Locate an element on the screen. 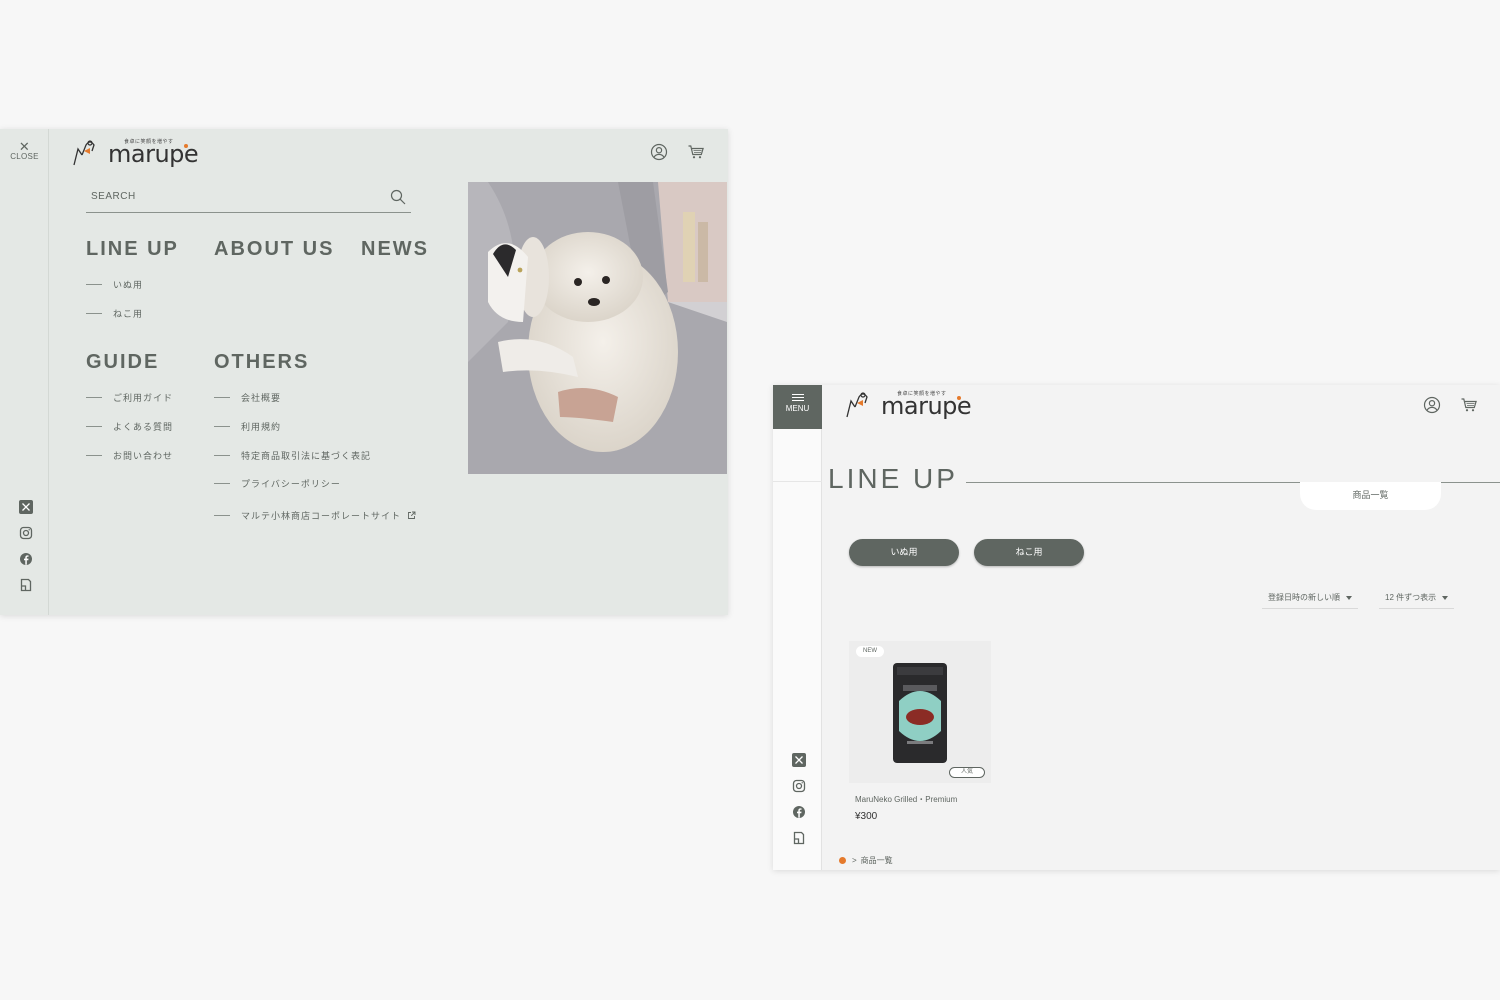 The height and width of the screenshot is (1000, 1500). page-title: LINE UP is located at coordinates (893, 478).